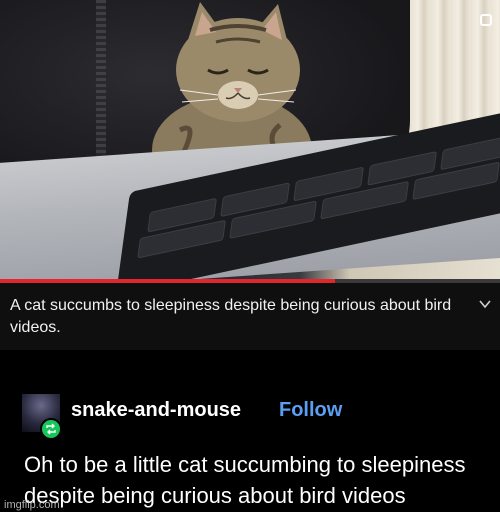 The width and height of the screenshot is (500, 512). What do you see at coordinates (310, 410) in the screenshot?
I see `follow-button: Follow` at bounding box center [310, 410].